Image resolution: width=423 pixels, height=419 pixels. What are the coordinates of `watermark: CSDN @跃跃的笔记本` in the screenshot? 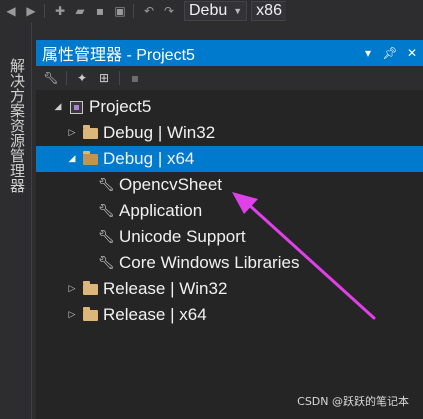 It's located at (353, 401).